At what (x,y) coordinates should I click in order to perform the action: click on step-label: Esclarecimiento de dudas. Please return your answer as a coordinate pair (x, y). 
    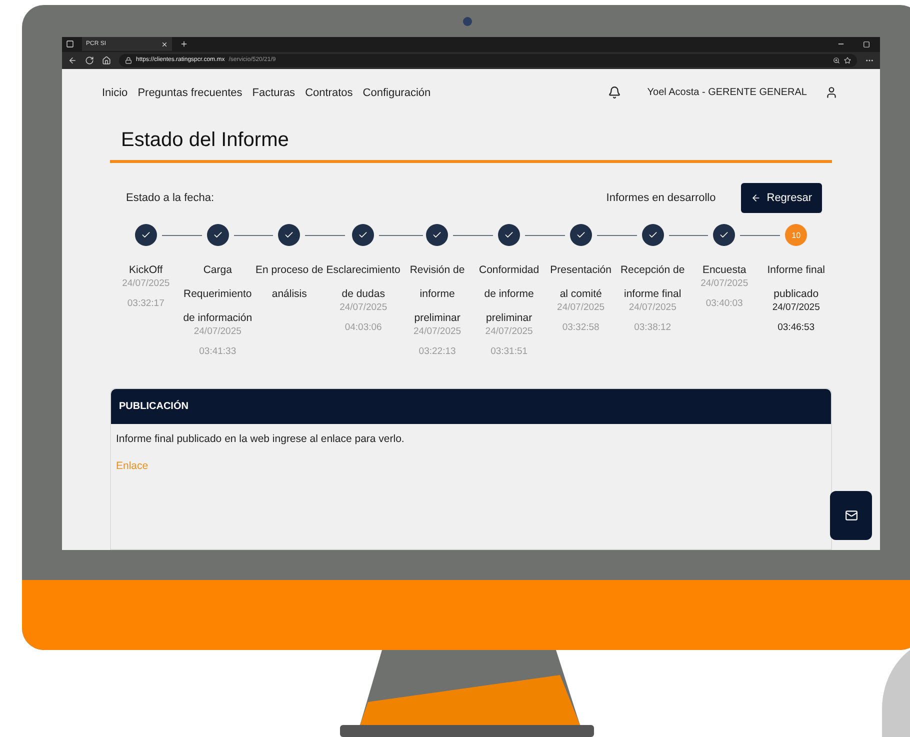
    Looking at the image, I should click on (363, 282).